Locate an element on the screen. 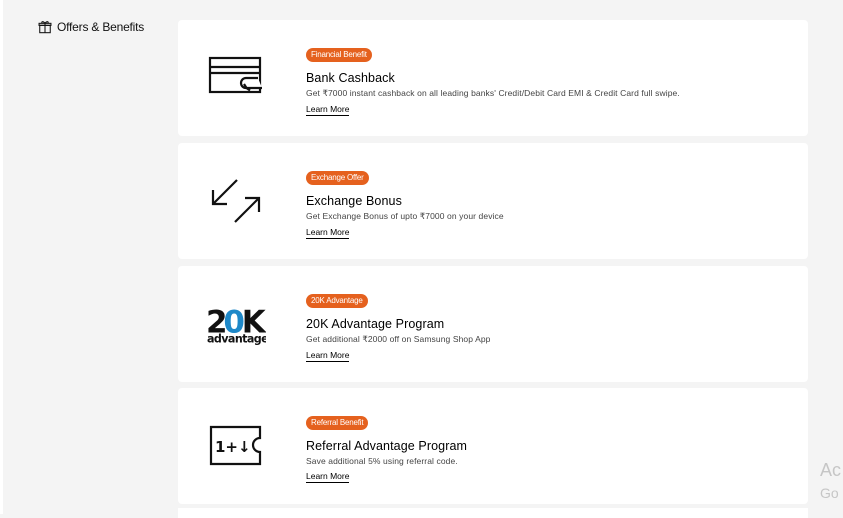 This screenshot has width=843, height=518. offer-title: 20K Advantage Program is located at coordinates (375, 324).